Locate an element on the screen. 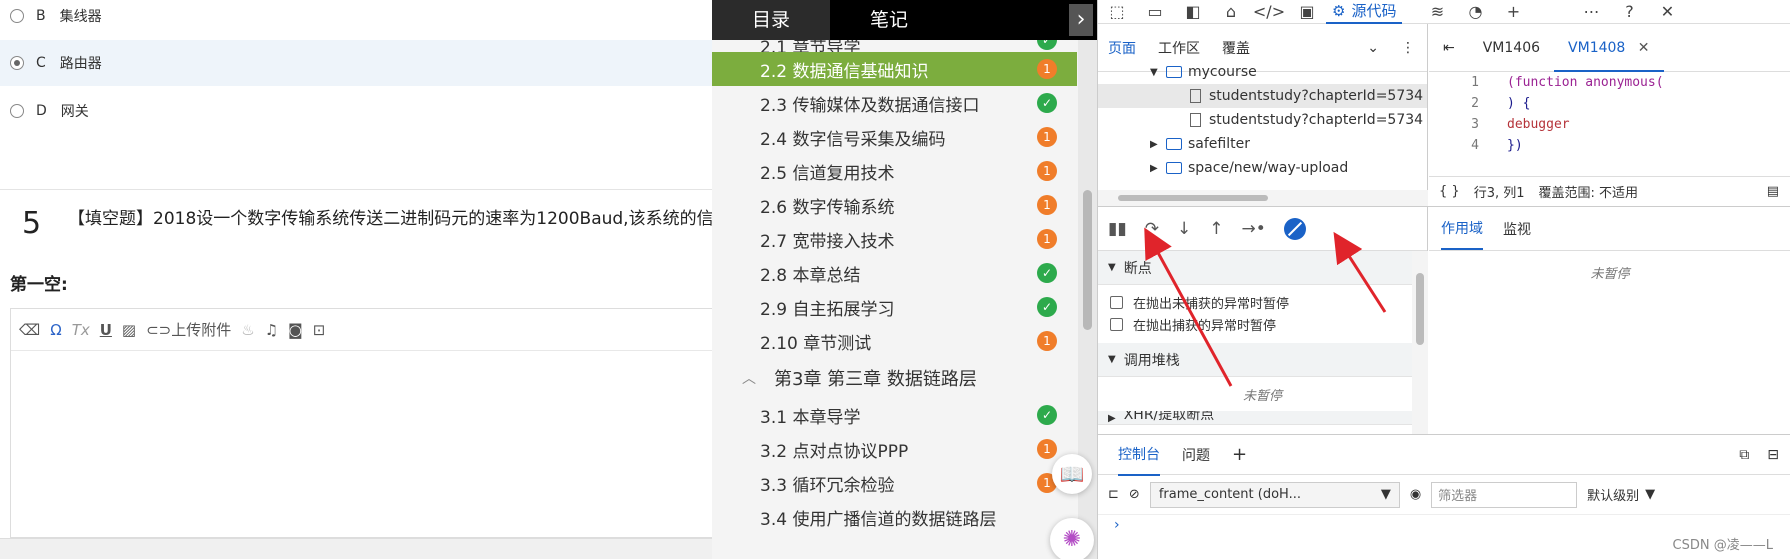 Image resolution: width=1790 pixels, height=559 pixels. tree-folder: ▶ safefilter is located at coordinates (1262, 144).